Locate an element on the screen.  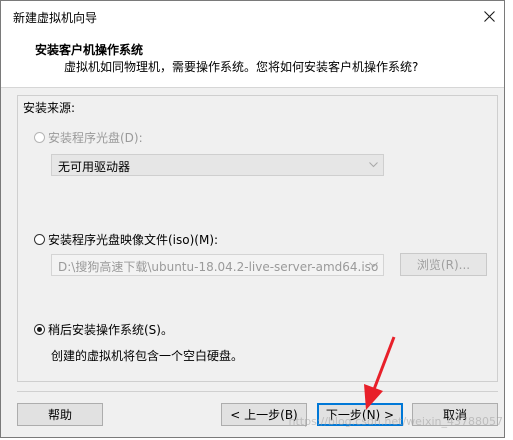
disc-drive-value: 无可用驱动器 is located at coordinates (94, 167).